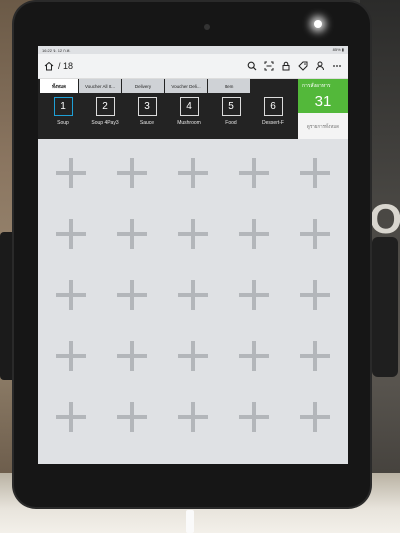 Image resolution: width=400 pixels, height=533 pixels. I want to click on category-dessert: 6 Dessert-F, so click(273, 111).